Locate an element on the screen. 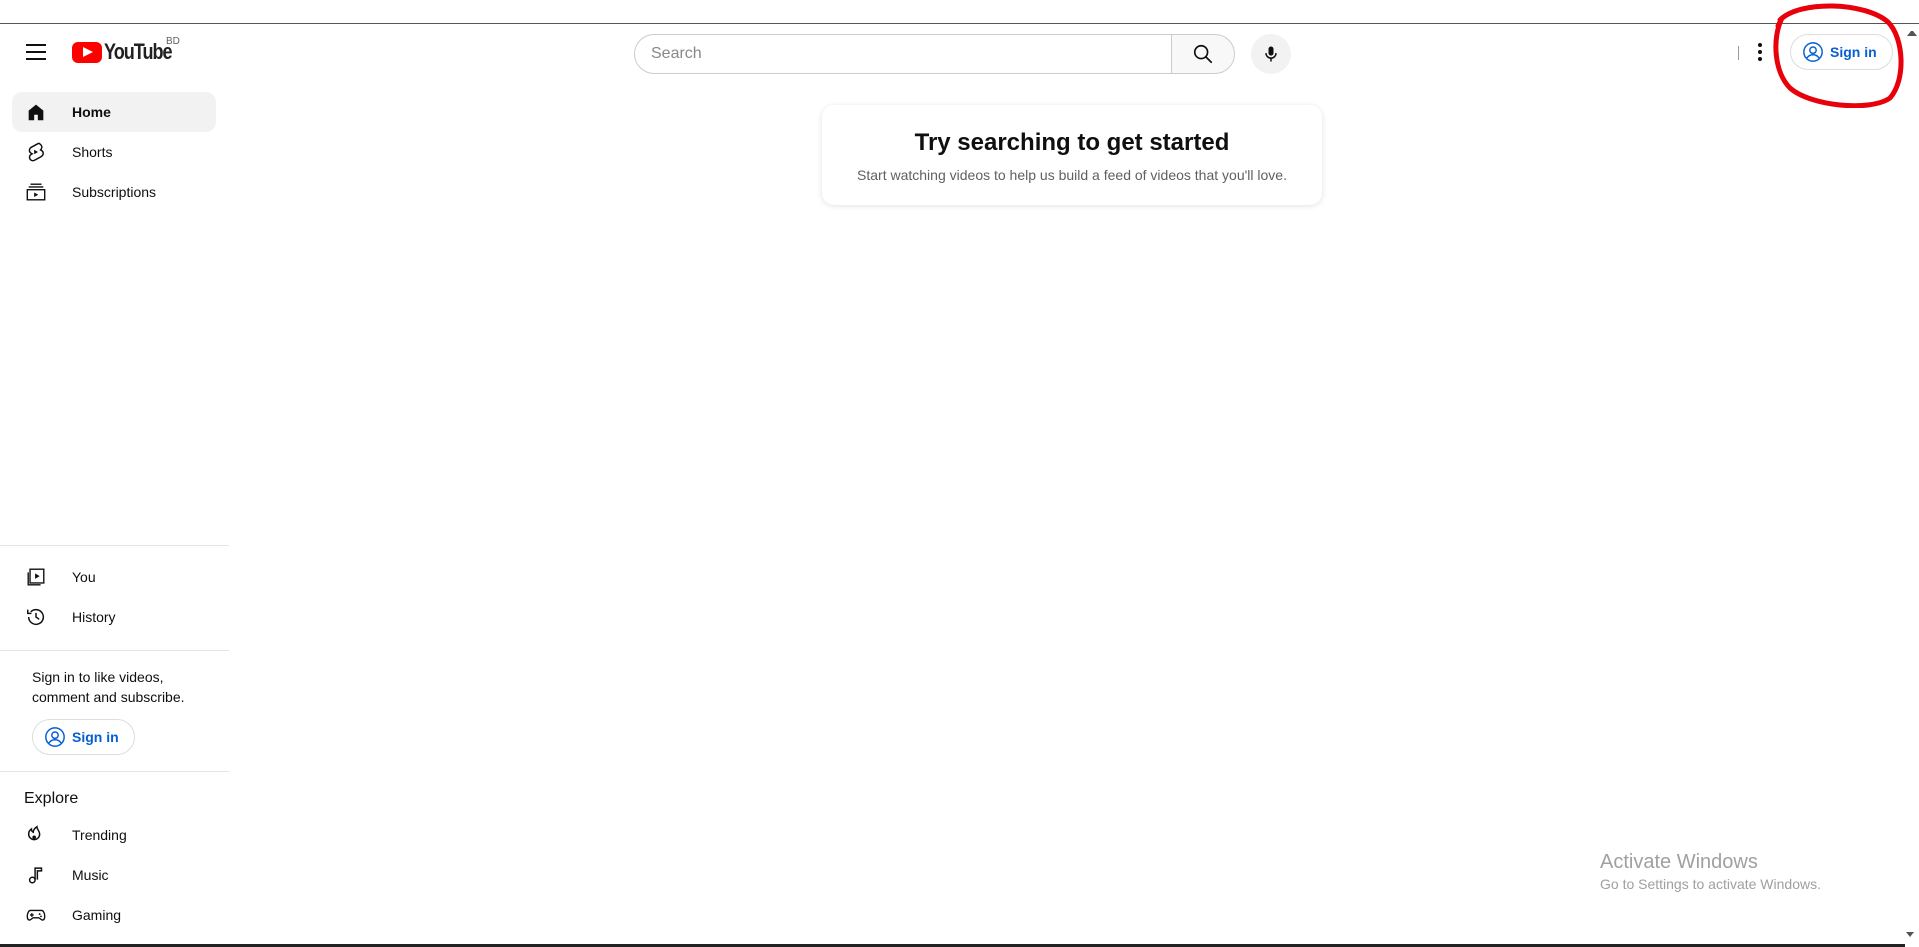 The image size is (1919, 947). more-options-icon is located at coordinates (1760, 52).